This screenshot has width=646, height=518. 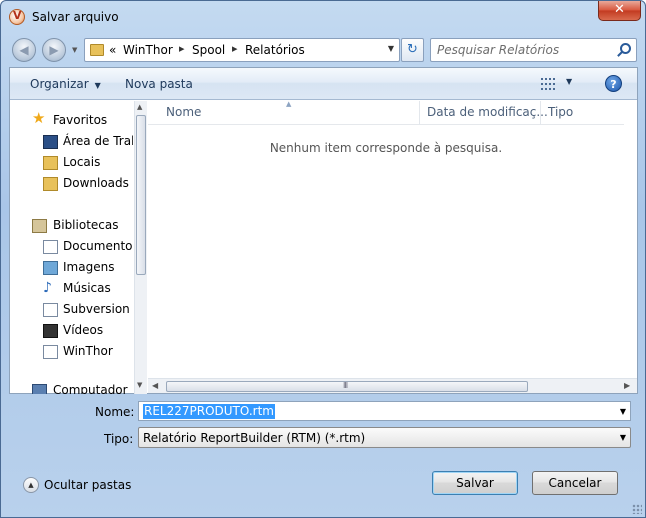 I want to click on empty-results-message: Nenhum item corresponde à pesquisa., so click(x=386, y=148).